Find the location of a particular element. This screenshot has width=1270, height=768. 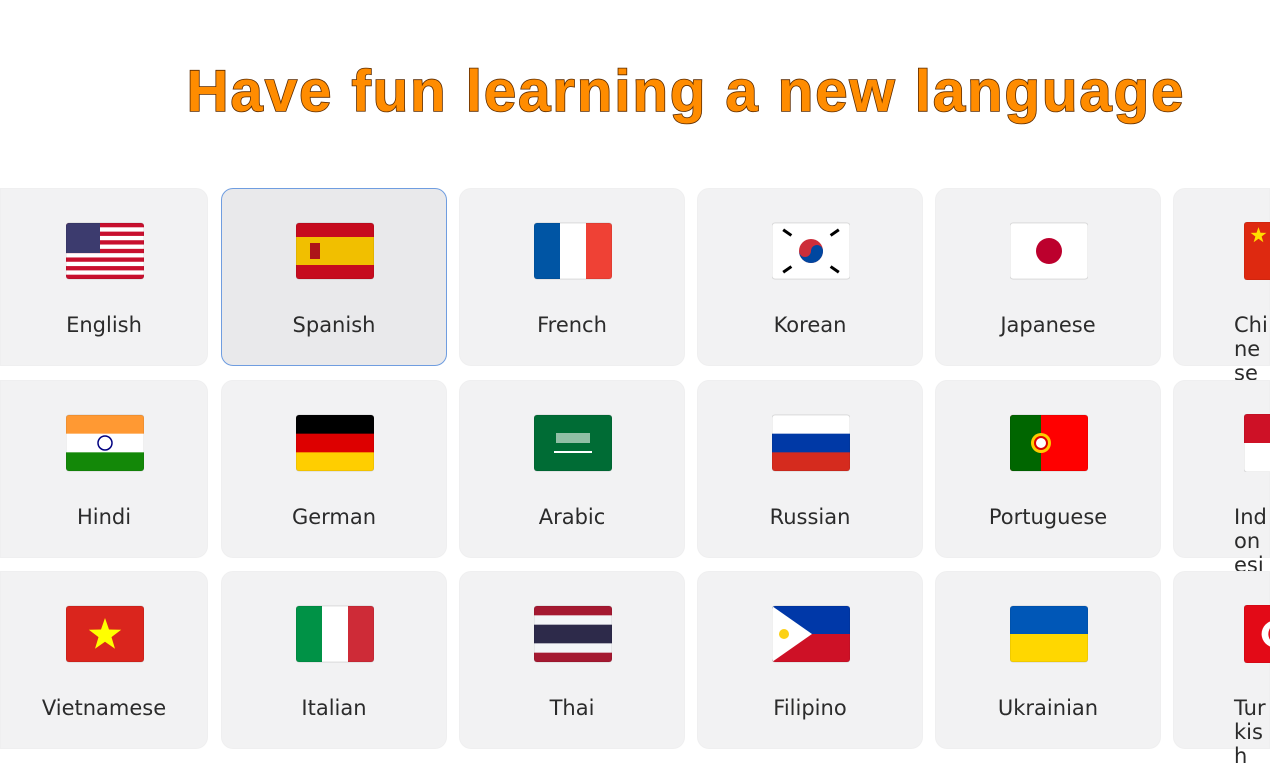

flag-id-icon is located at coordinates (1257, 443).